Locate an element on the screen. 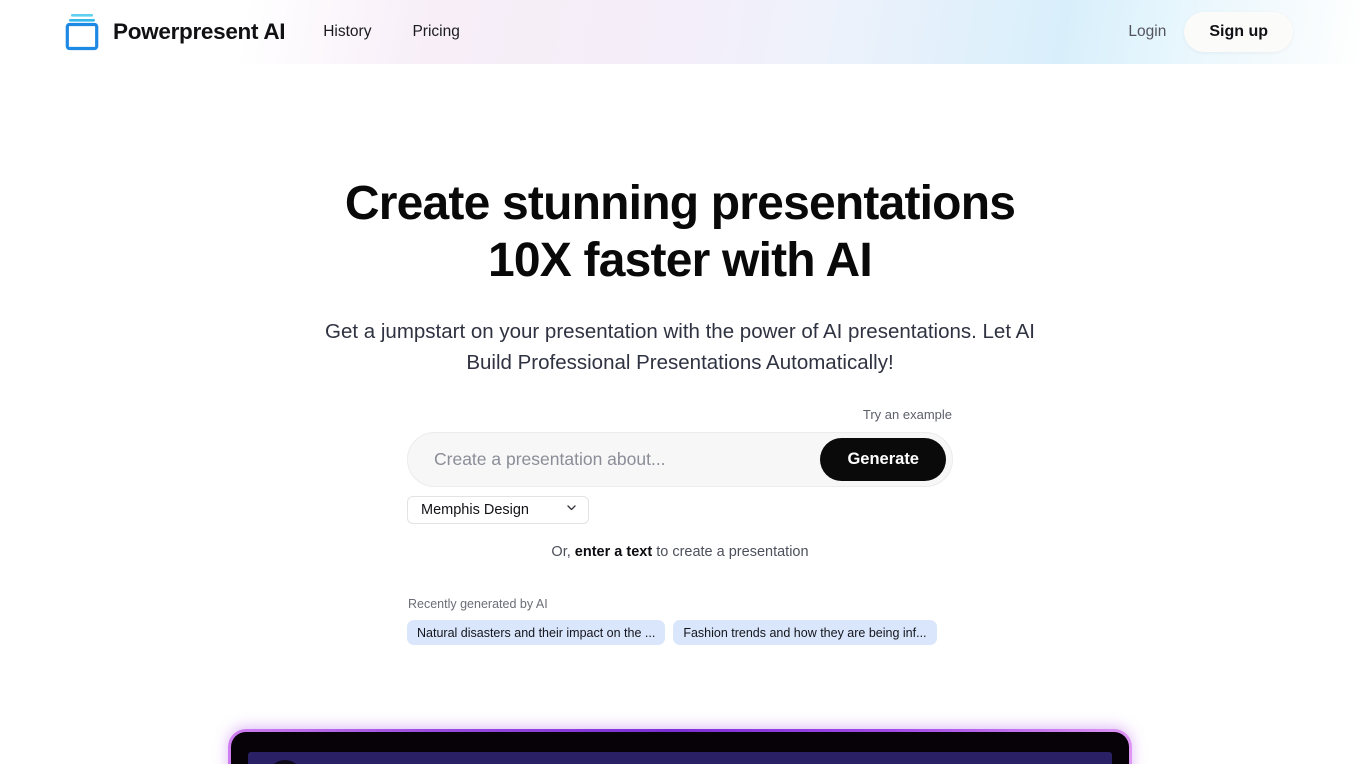  nav-item-history: History is located at coordinates (347, 32).